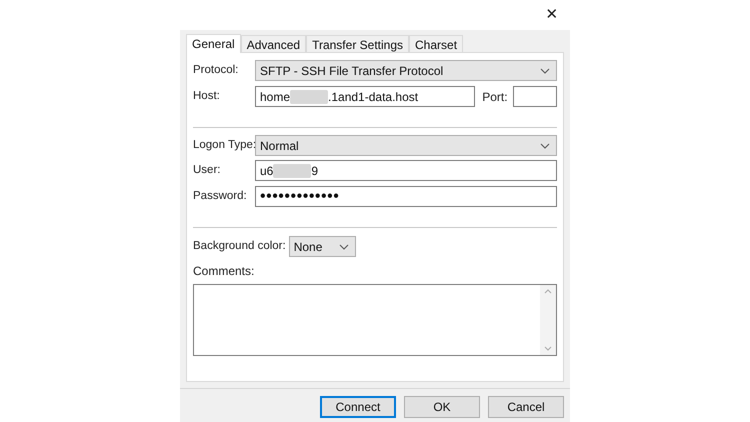 The width and height of the screenshot is (750, 422). I want to click on field-label: Host:, so click(207, 96).